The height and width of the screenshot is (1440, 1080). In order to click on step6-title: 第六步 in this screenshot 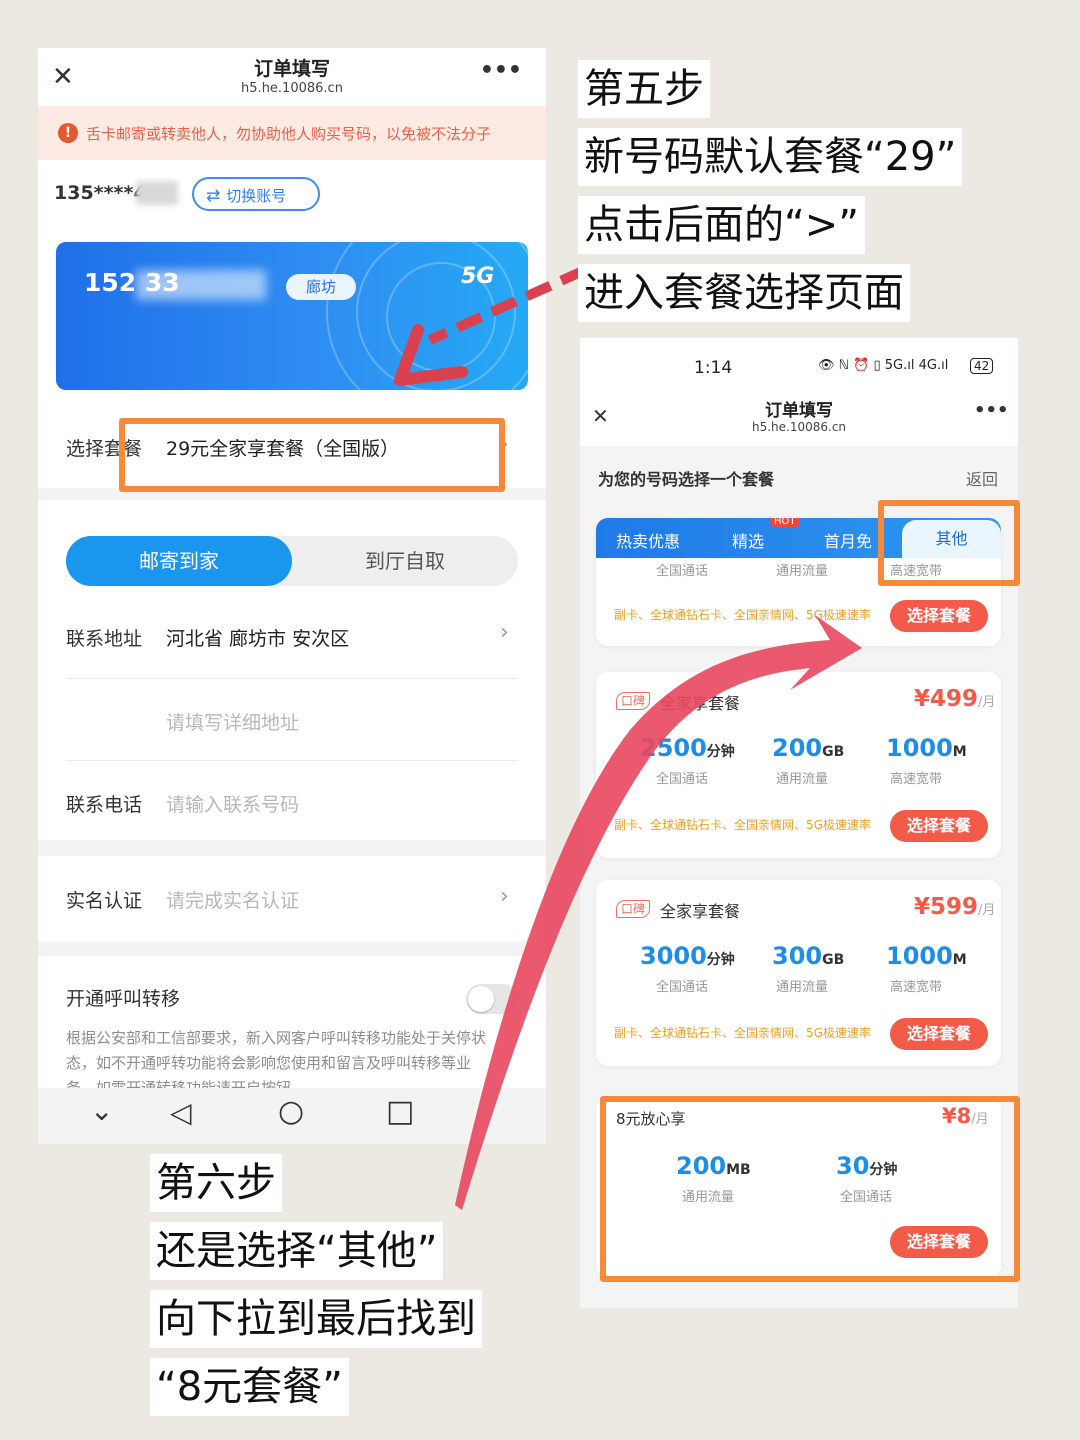, I will do `click(216, 1183)`.